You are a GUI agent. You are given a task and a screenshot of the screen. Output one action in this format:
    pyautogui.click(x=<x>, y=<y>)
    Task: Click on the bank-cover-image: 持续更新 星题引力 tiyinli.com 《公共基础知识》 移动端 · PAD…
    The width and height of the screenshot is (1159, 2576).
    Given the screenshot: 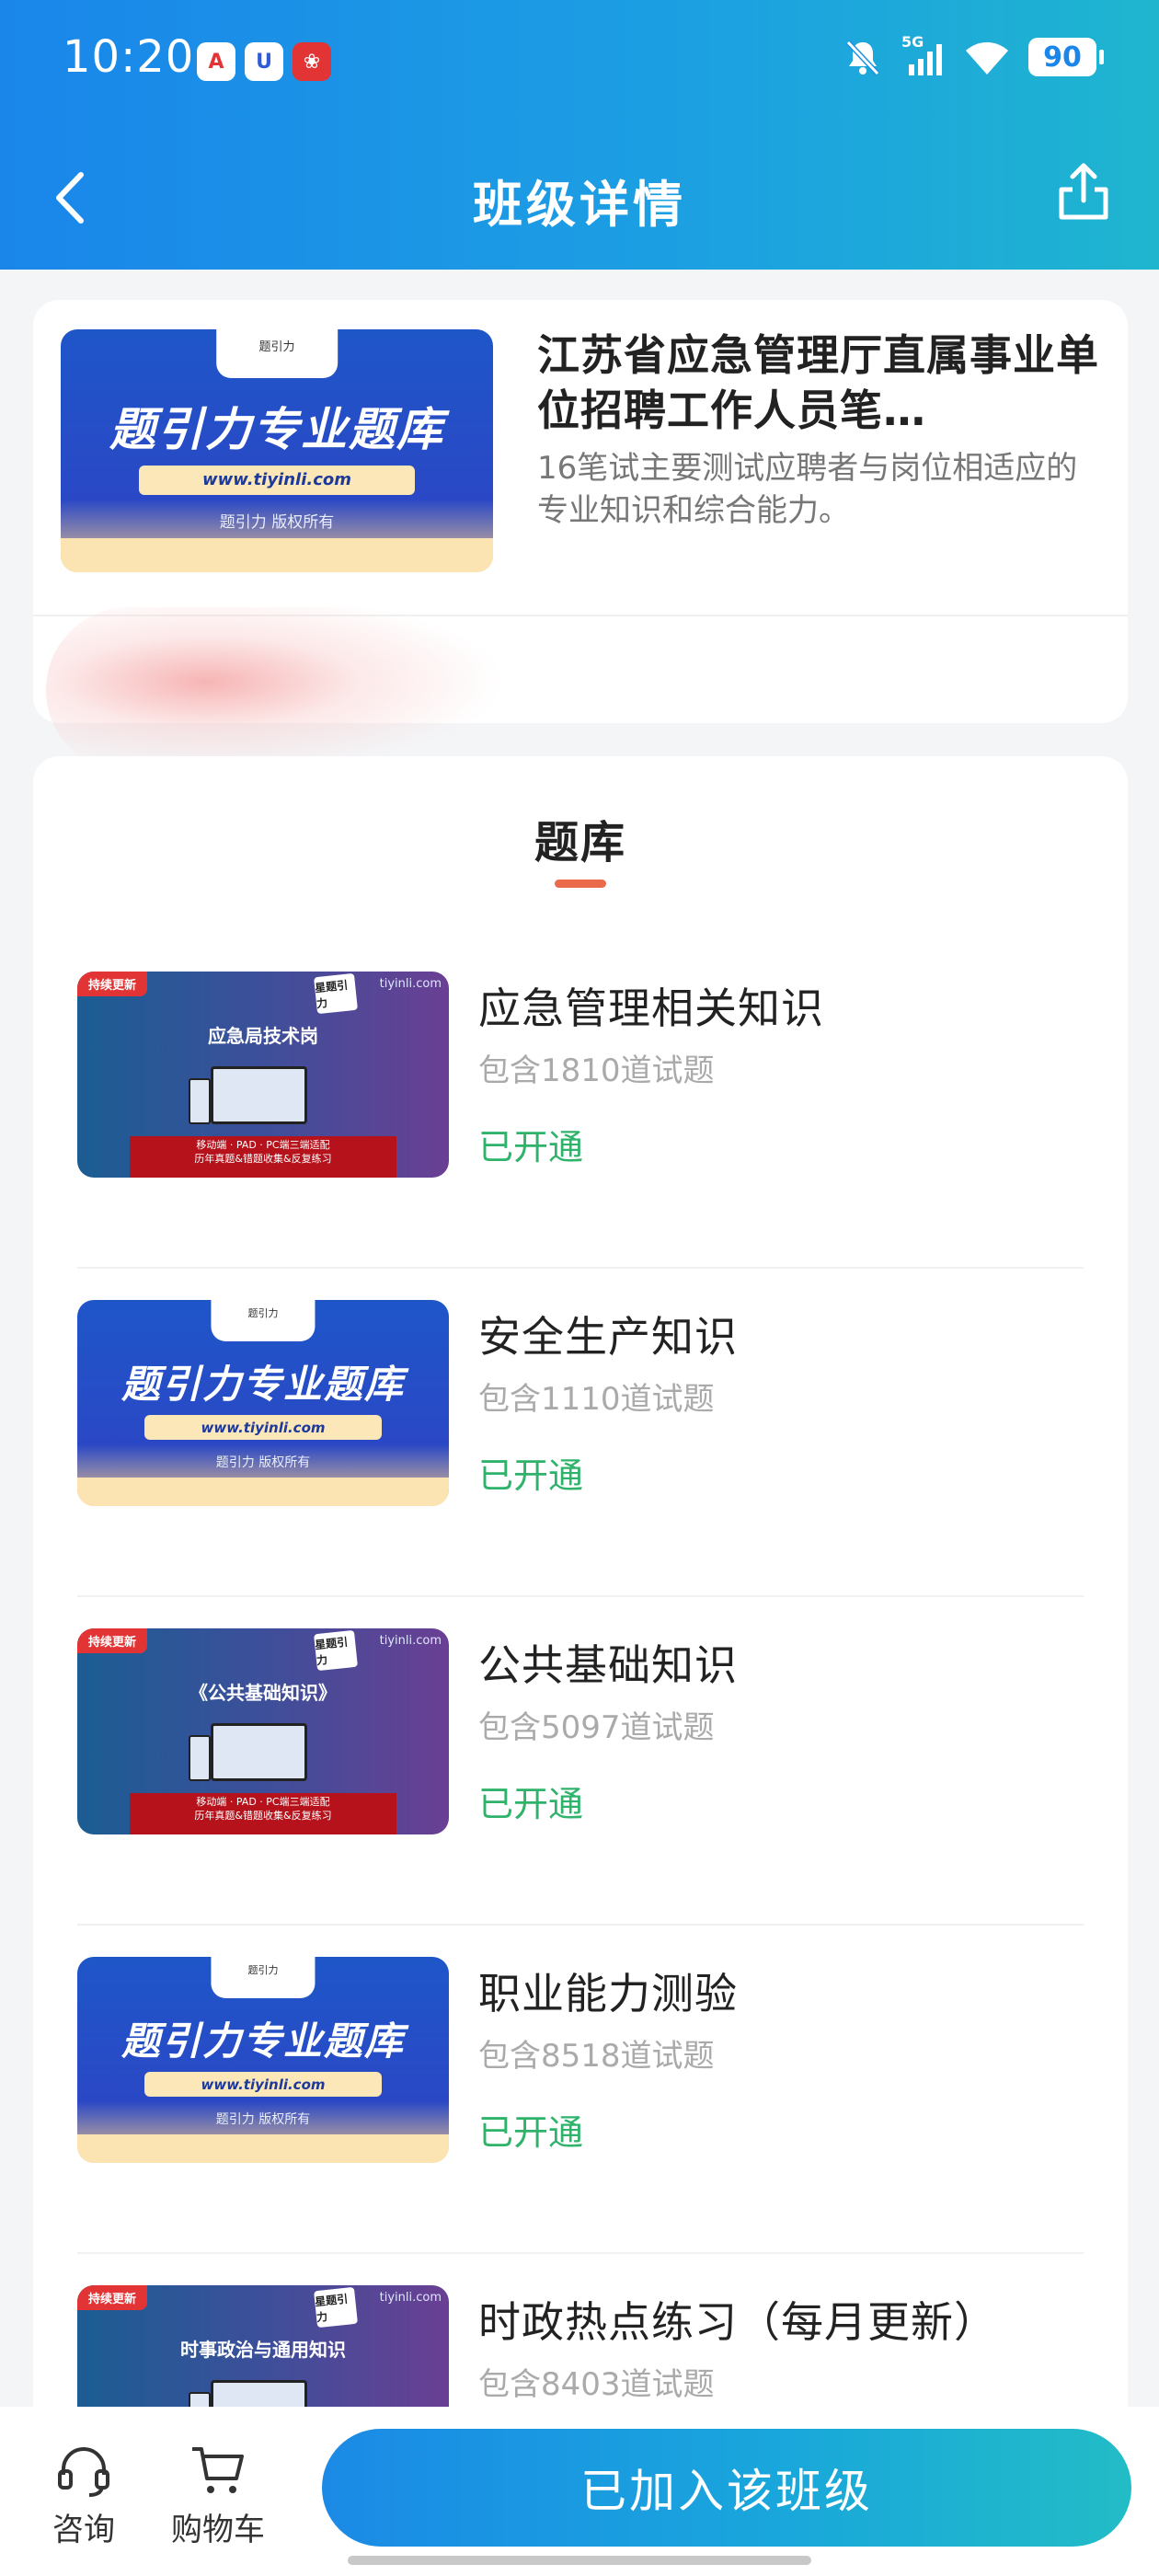 What is the action you would take?
    pyautogui.click(x=263, y=1731)
    